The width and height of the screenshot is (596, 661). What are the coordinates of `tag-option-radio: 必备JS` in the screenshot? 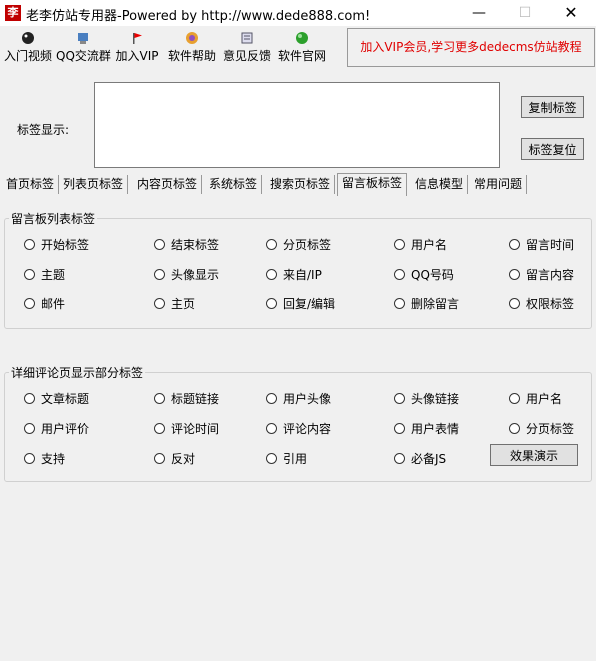 It's located at (420, 458).